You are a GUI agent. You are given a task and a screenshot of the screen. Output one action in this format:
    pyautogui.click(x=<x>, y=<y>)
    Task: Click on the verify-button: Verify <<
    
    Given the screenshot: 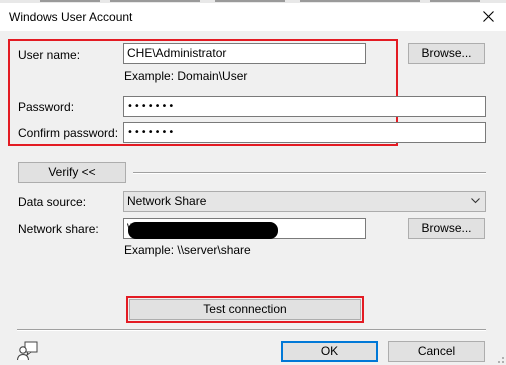 What is the action you would take?
    pyautogui.click(x=72, y=172)
    